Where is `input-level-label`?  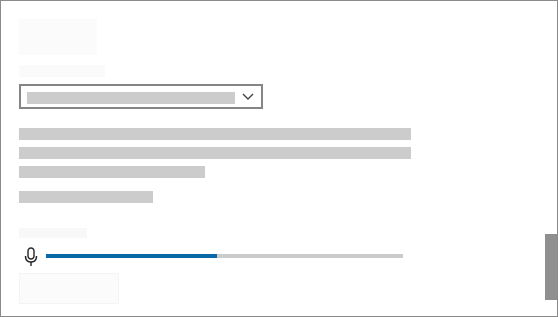 input-level-label is located at coordinates (53, 233).